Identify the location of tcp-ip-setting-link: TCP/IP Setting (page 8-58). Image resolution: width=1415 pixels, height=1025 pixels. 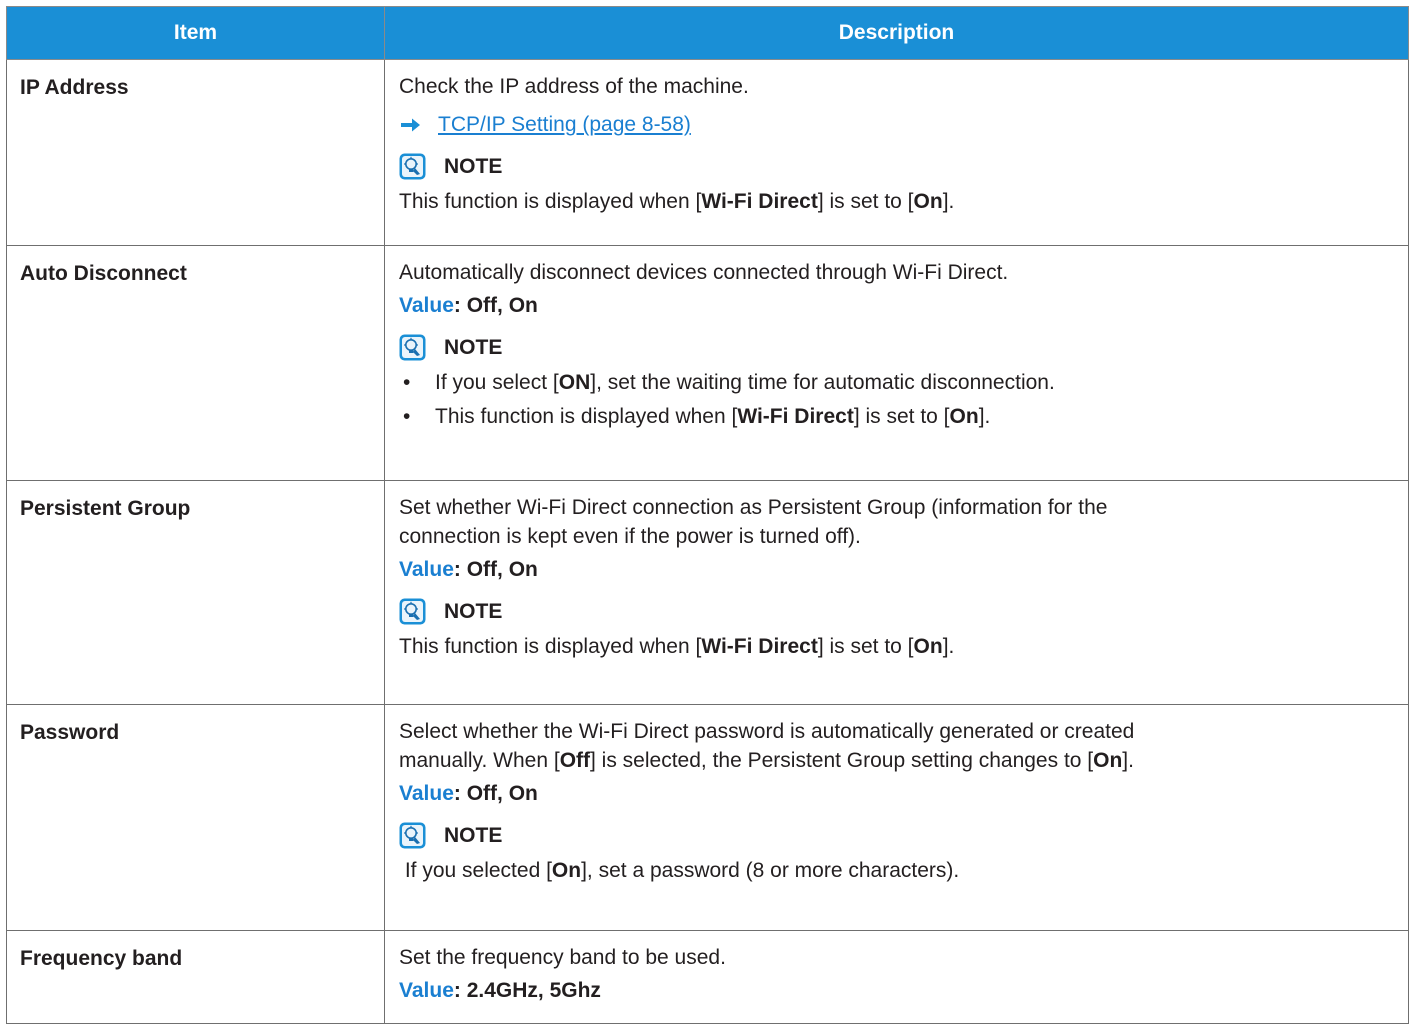
(564, 124).